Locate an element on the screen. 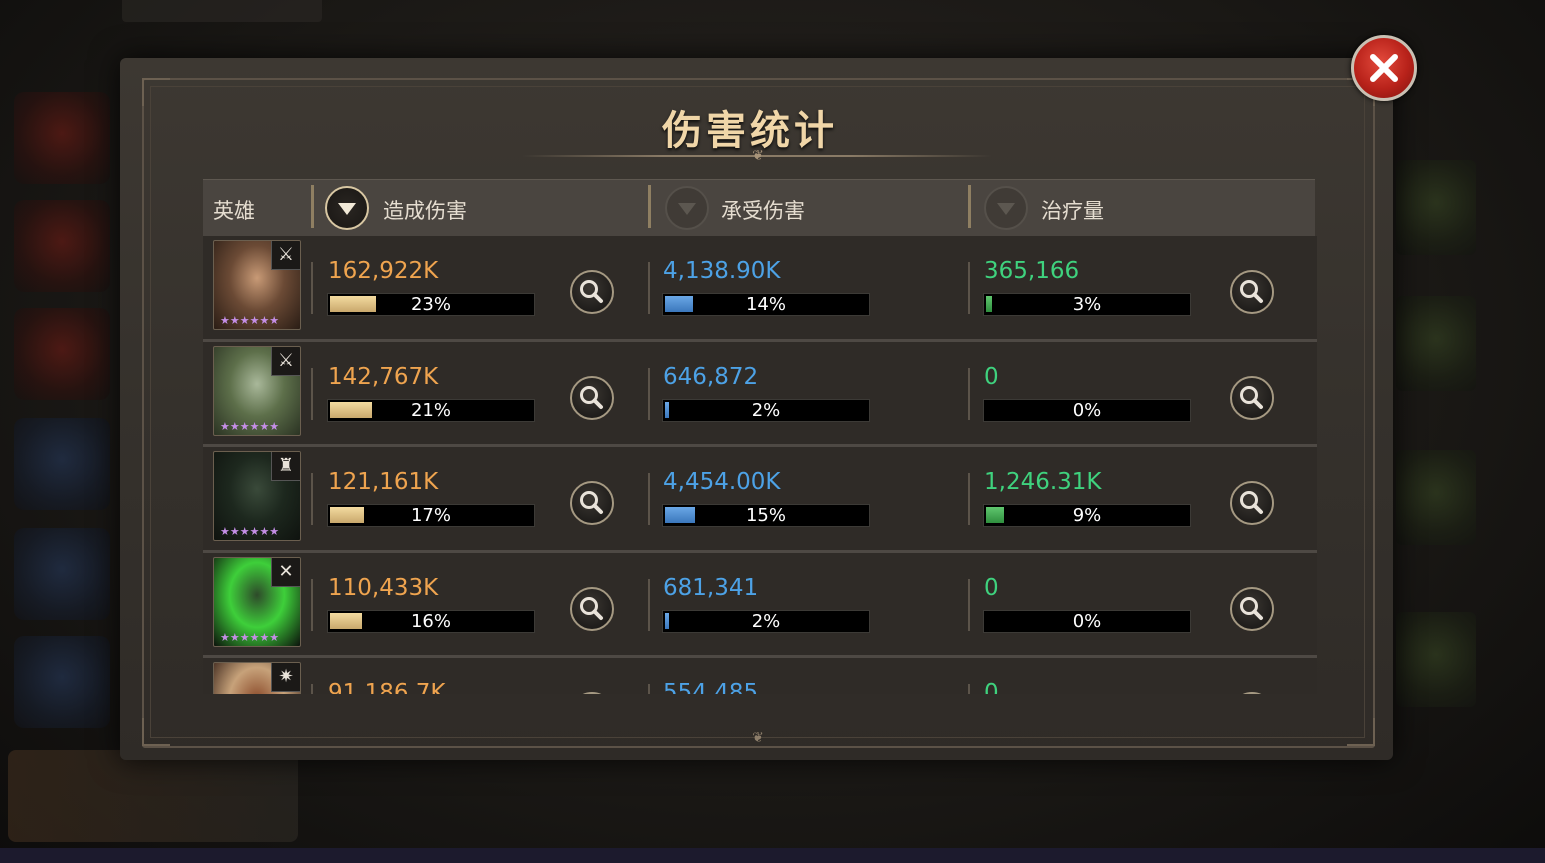 The image size is (1545, 863). column-header-hero: 英雄 is located at coordinates (234, 211).